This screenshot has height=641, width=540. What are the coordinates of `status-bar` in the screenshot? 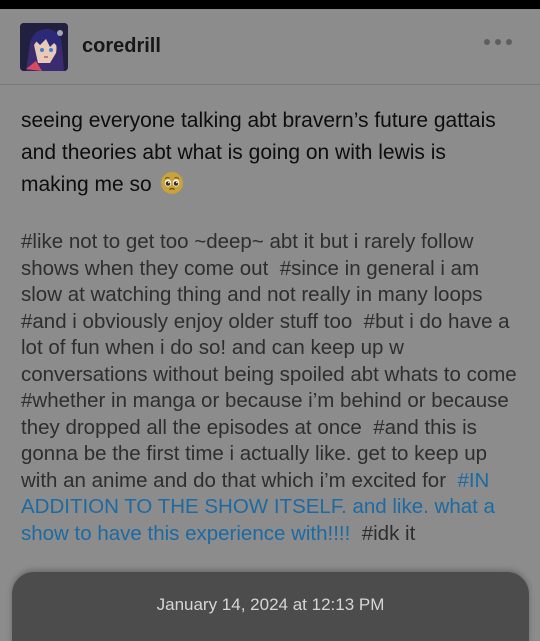 It's located at (270, 4).